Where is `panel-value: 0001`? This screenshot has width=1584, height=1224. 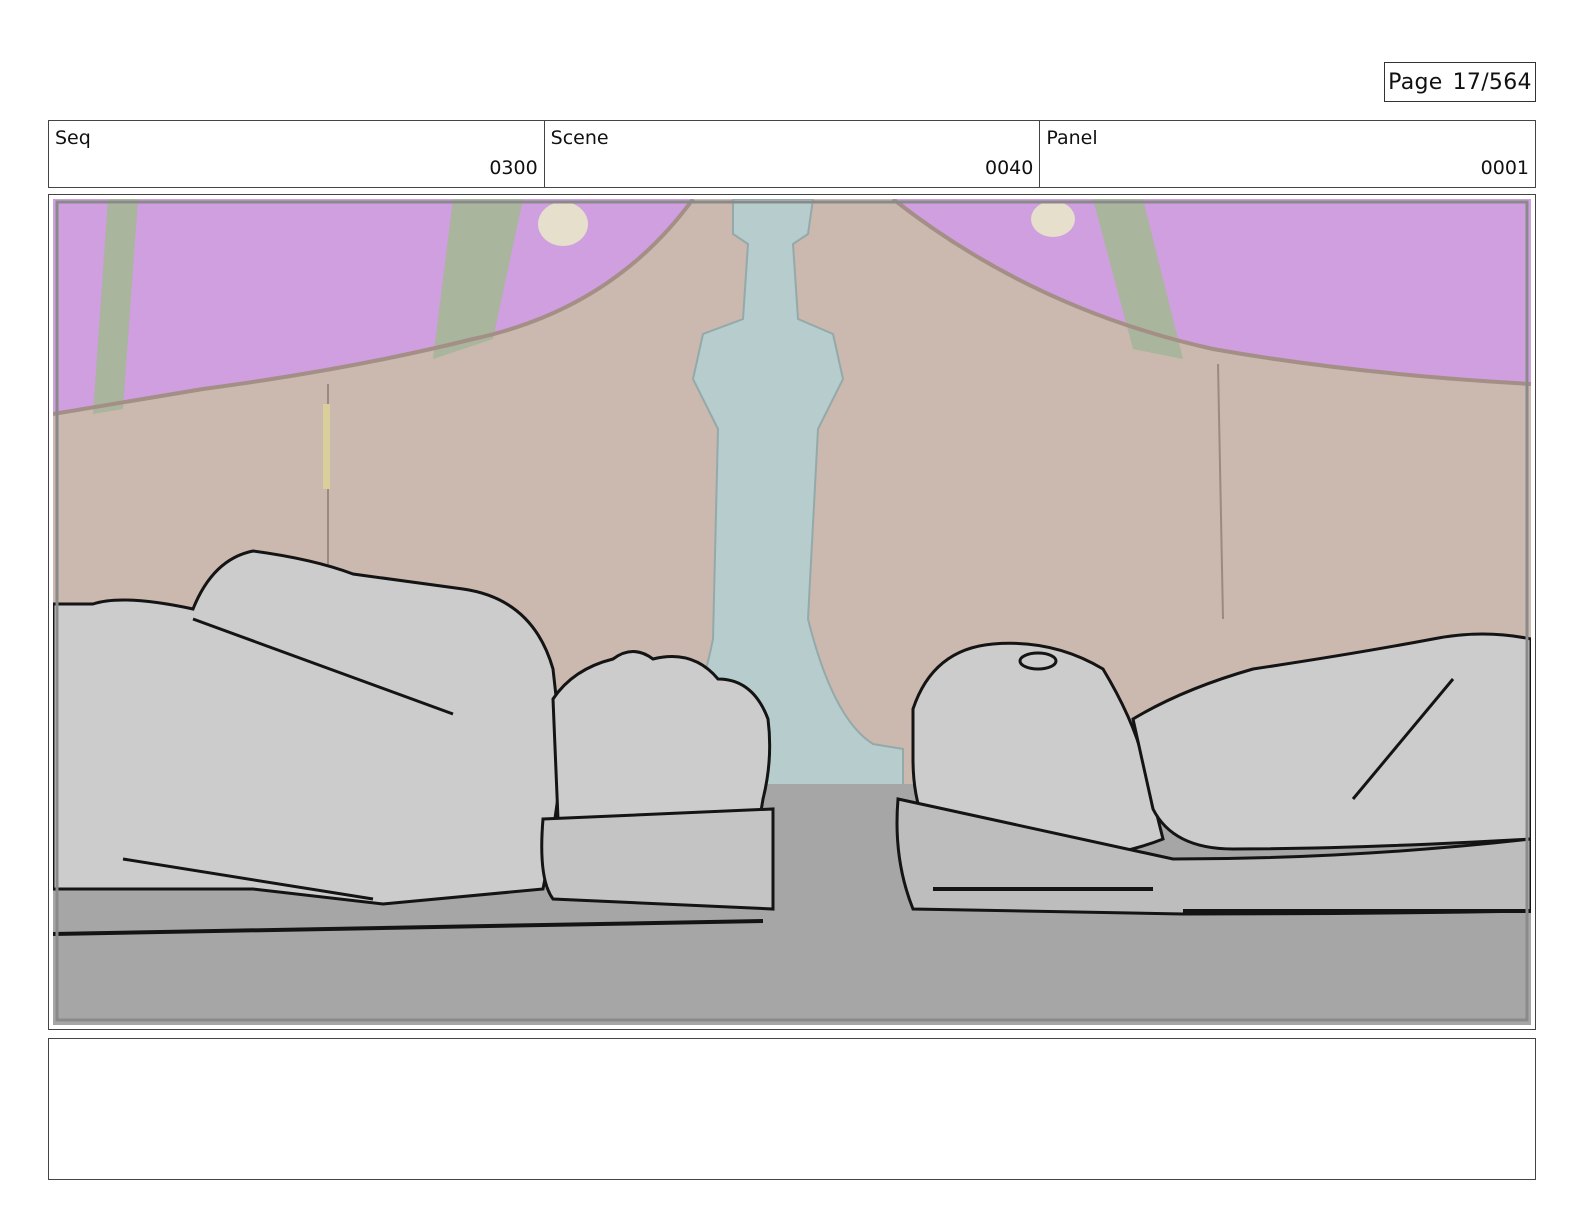 panel-value: 0001 is located at coordinates (1505, 168).